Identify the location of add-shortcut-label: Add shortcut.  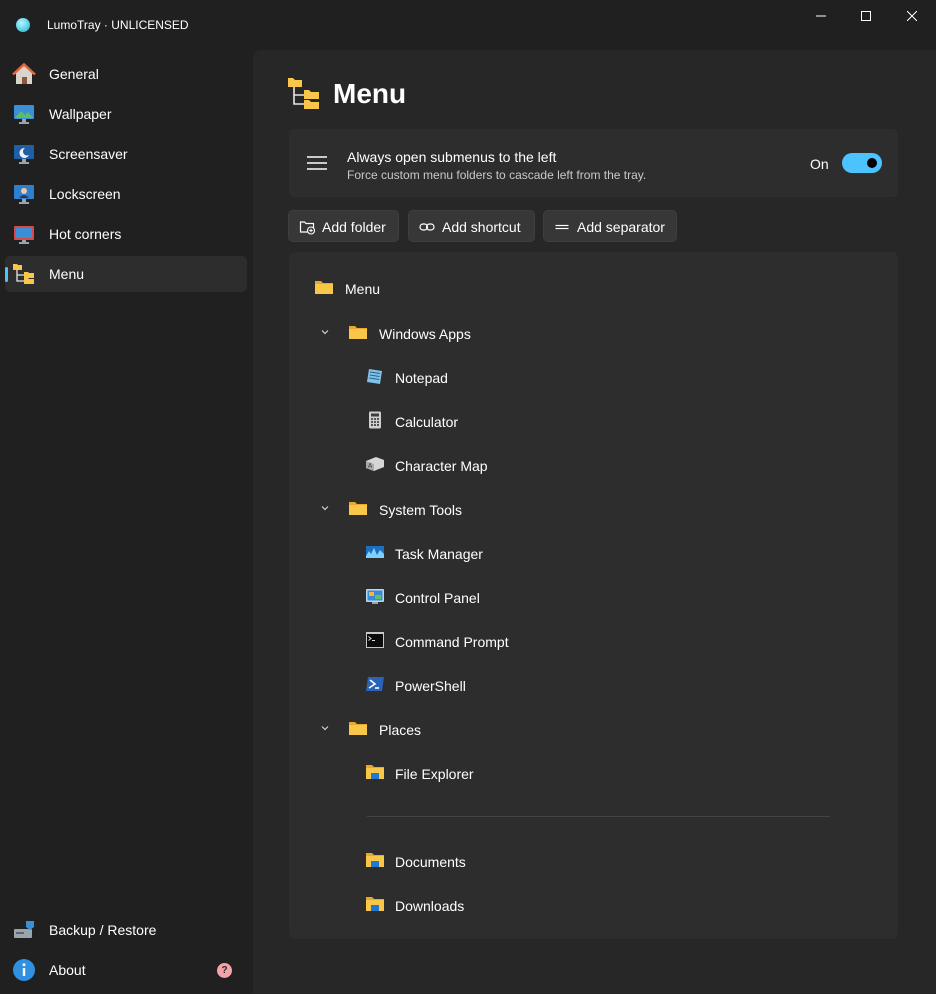
(481, 227).